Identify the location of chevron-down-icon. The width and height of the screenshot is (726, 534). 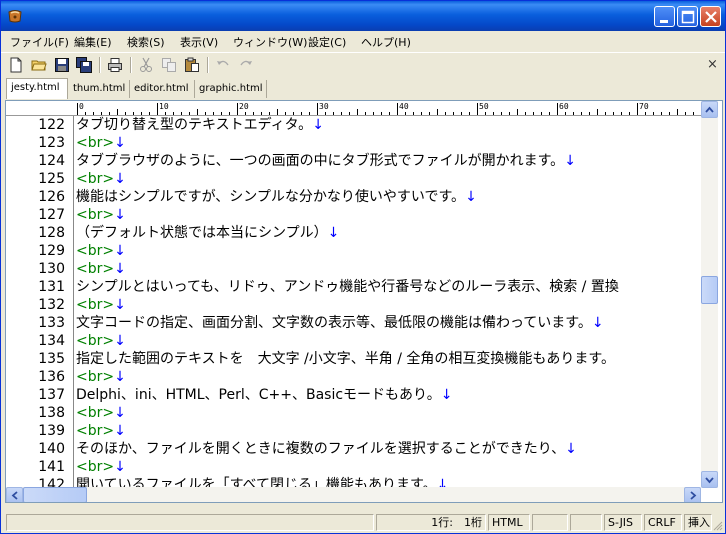
(709, 480).